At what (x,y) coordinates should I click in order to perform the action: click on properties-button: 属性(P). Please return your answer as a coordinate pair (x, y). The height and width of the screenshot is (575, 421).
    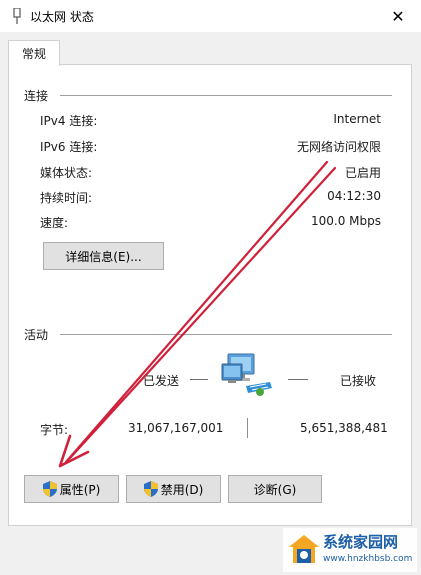
    Looking at the image, I should click on (71, 489).